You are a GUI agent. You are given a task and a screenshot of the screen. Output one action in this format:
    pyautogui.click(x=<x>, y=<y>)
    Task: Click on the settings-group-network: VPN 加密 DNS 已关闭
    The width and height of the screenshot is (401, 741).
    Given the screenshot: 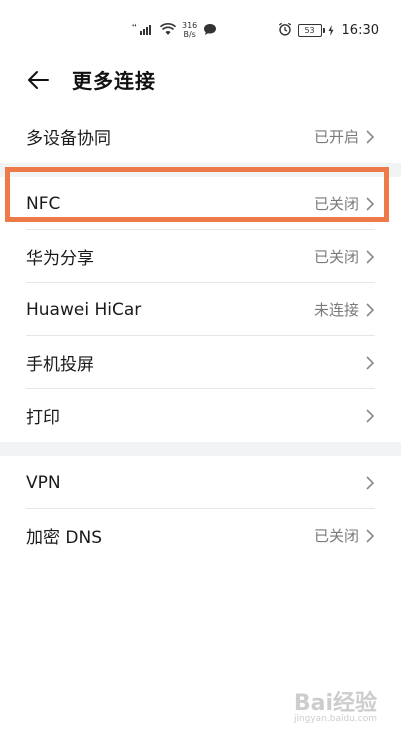 What is the action you would take?
    pyautogui.click(x=200, y=509)
    